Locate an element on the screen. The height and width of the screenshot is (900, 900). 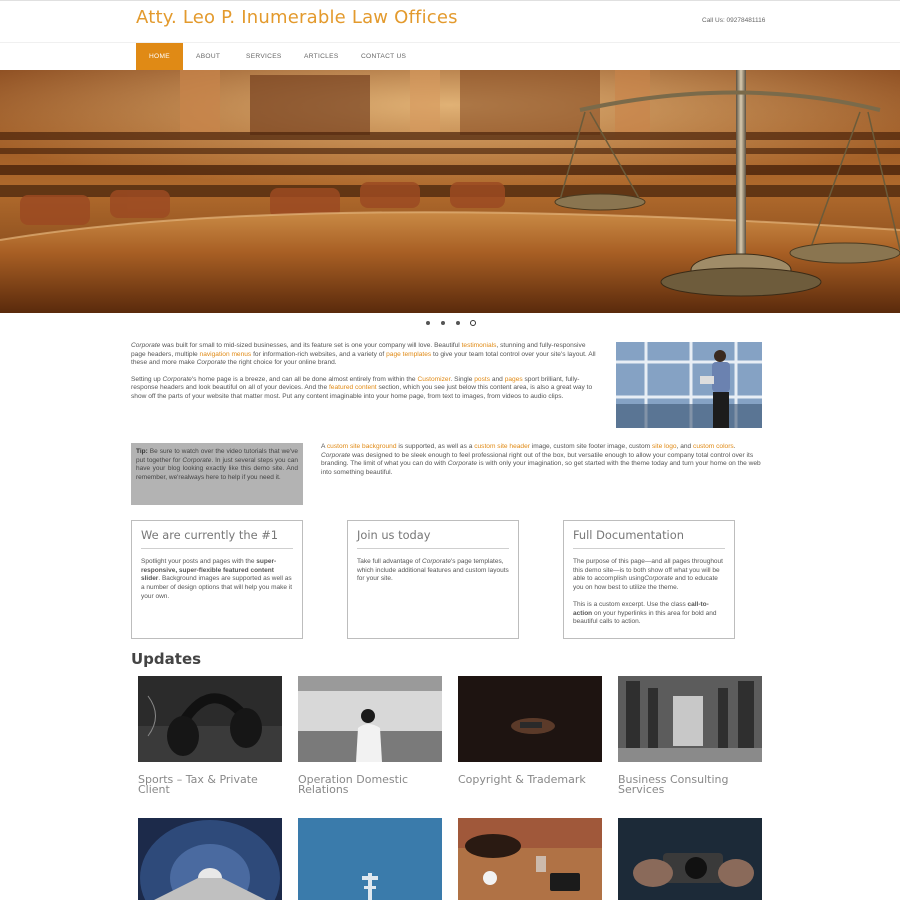
inline-link: custom site header is located at coordinates (502, 446).